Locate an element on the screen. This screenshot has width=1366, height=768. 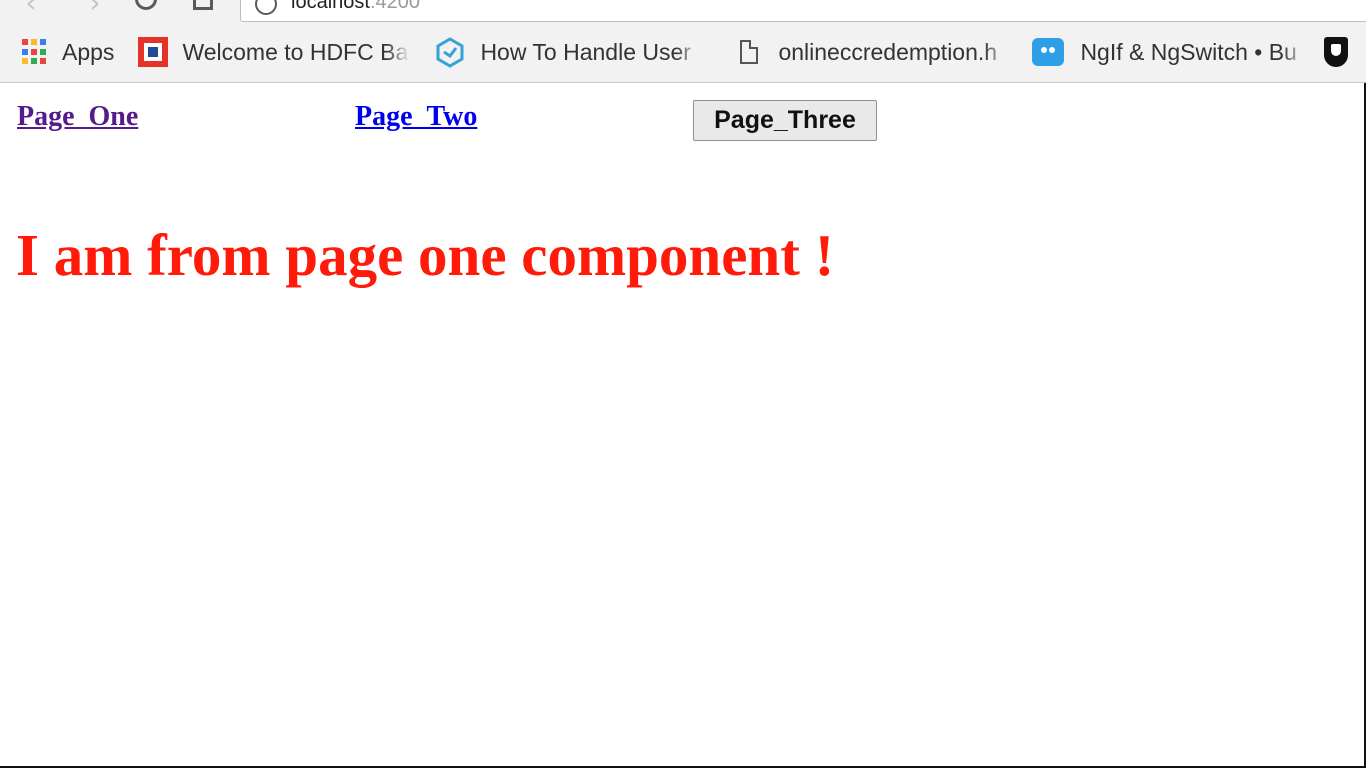
toolsqa-icon is located at coordinates (450, 52).